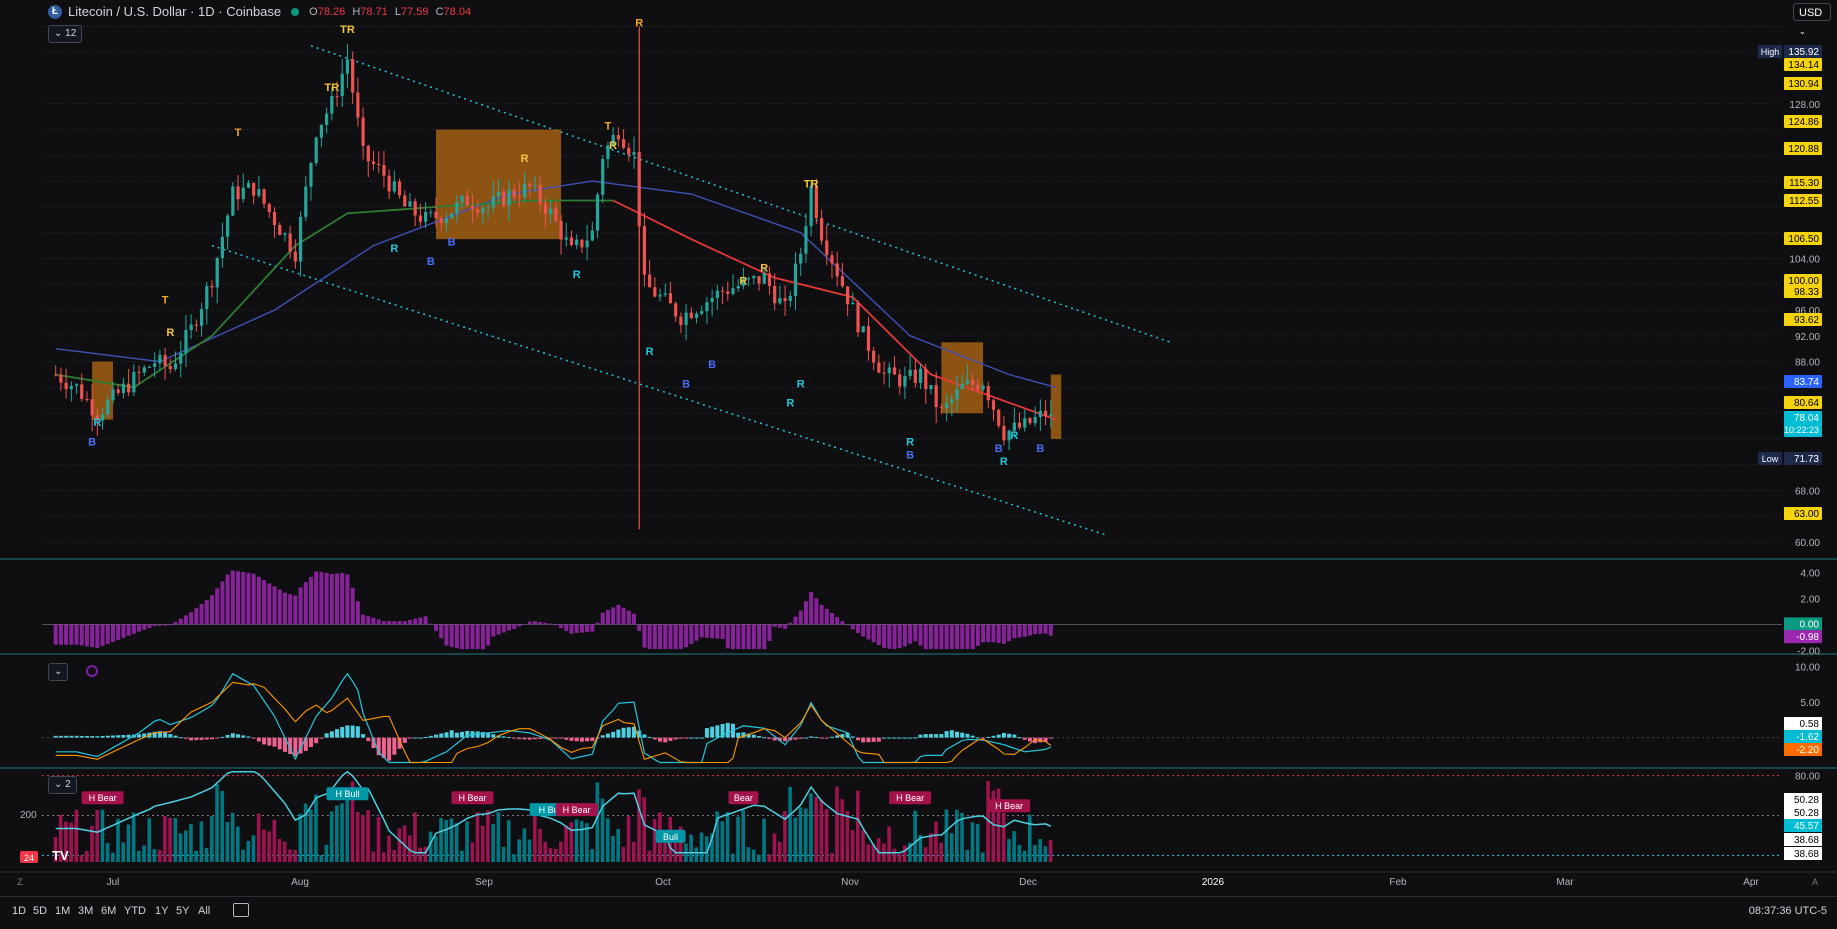 The width and height of the screenshot is (1837, 929). I want to click on x-tick-label: Jul, so click(113, 882).